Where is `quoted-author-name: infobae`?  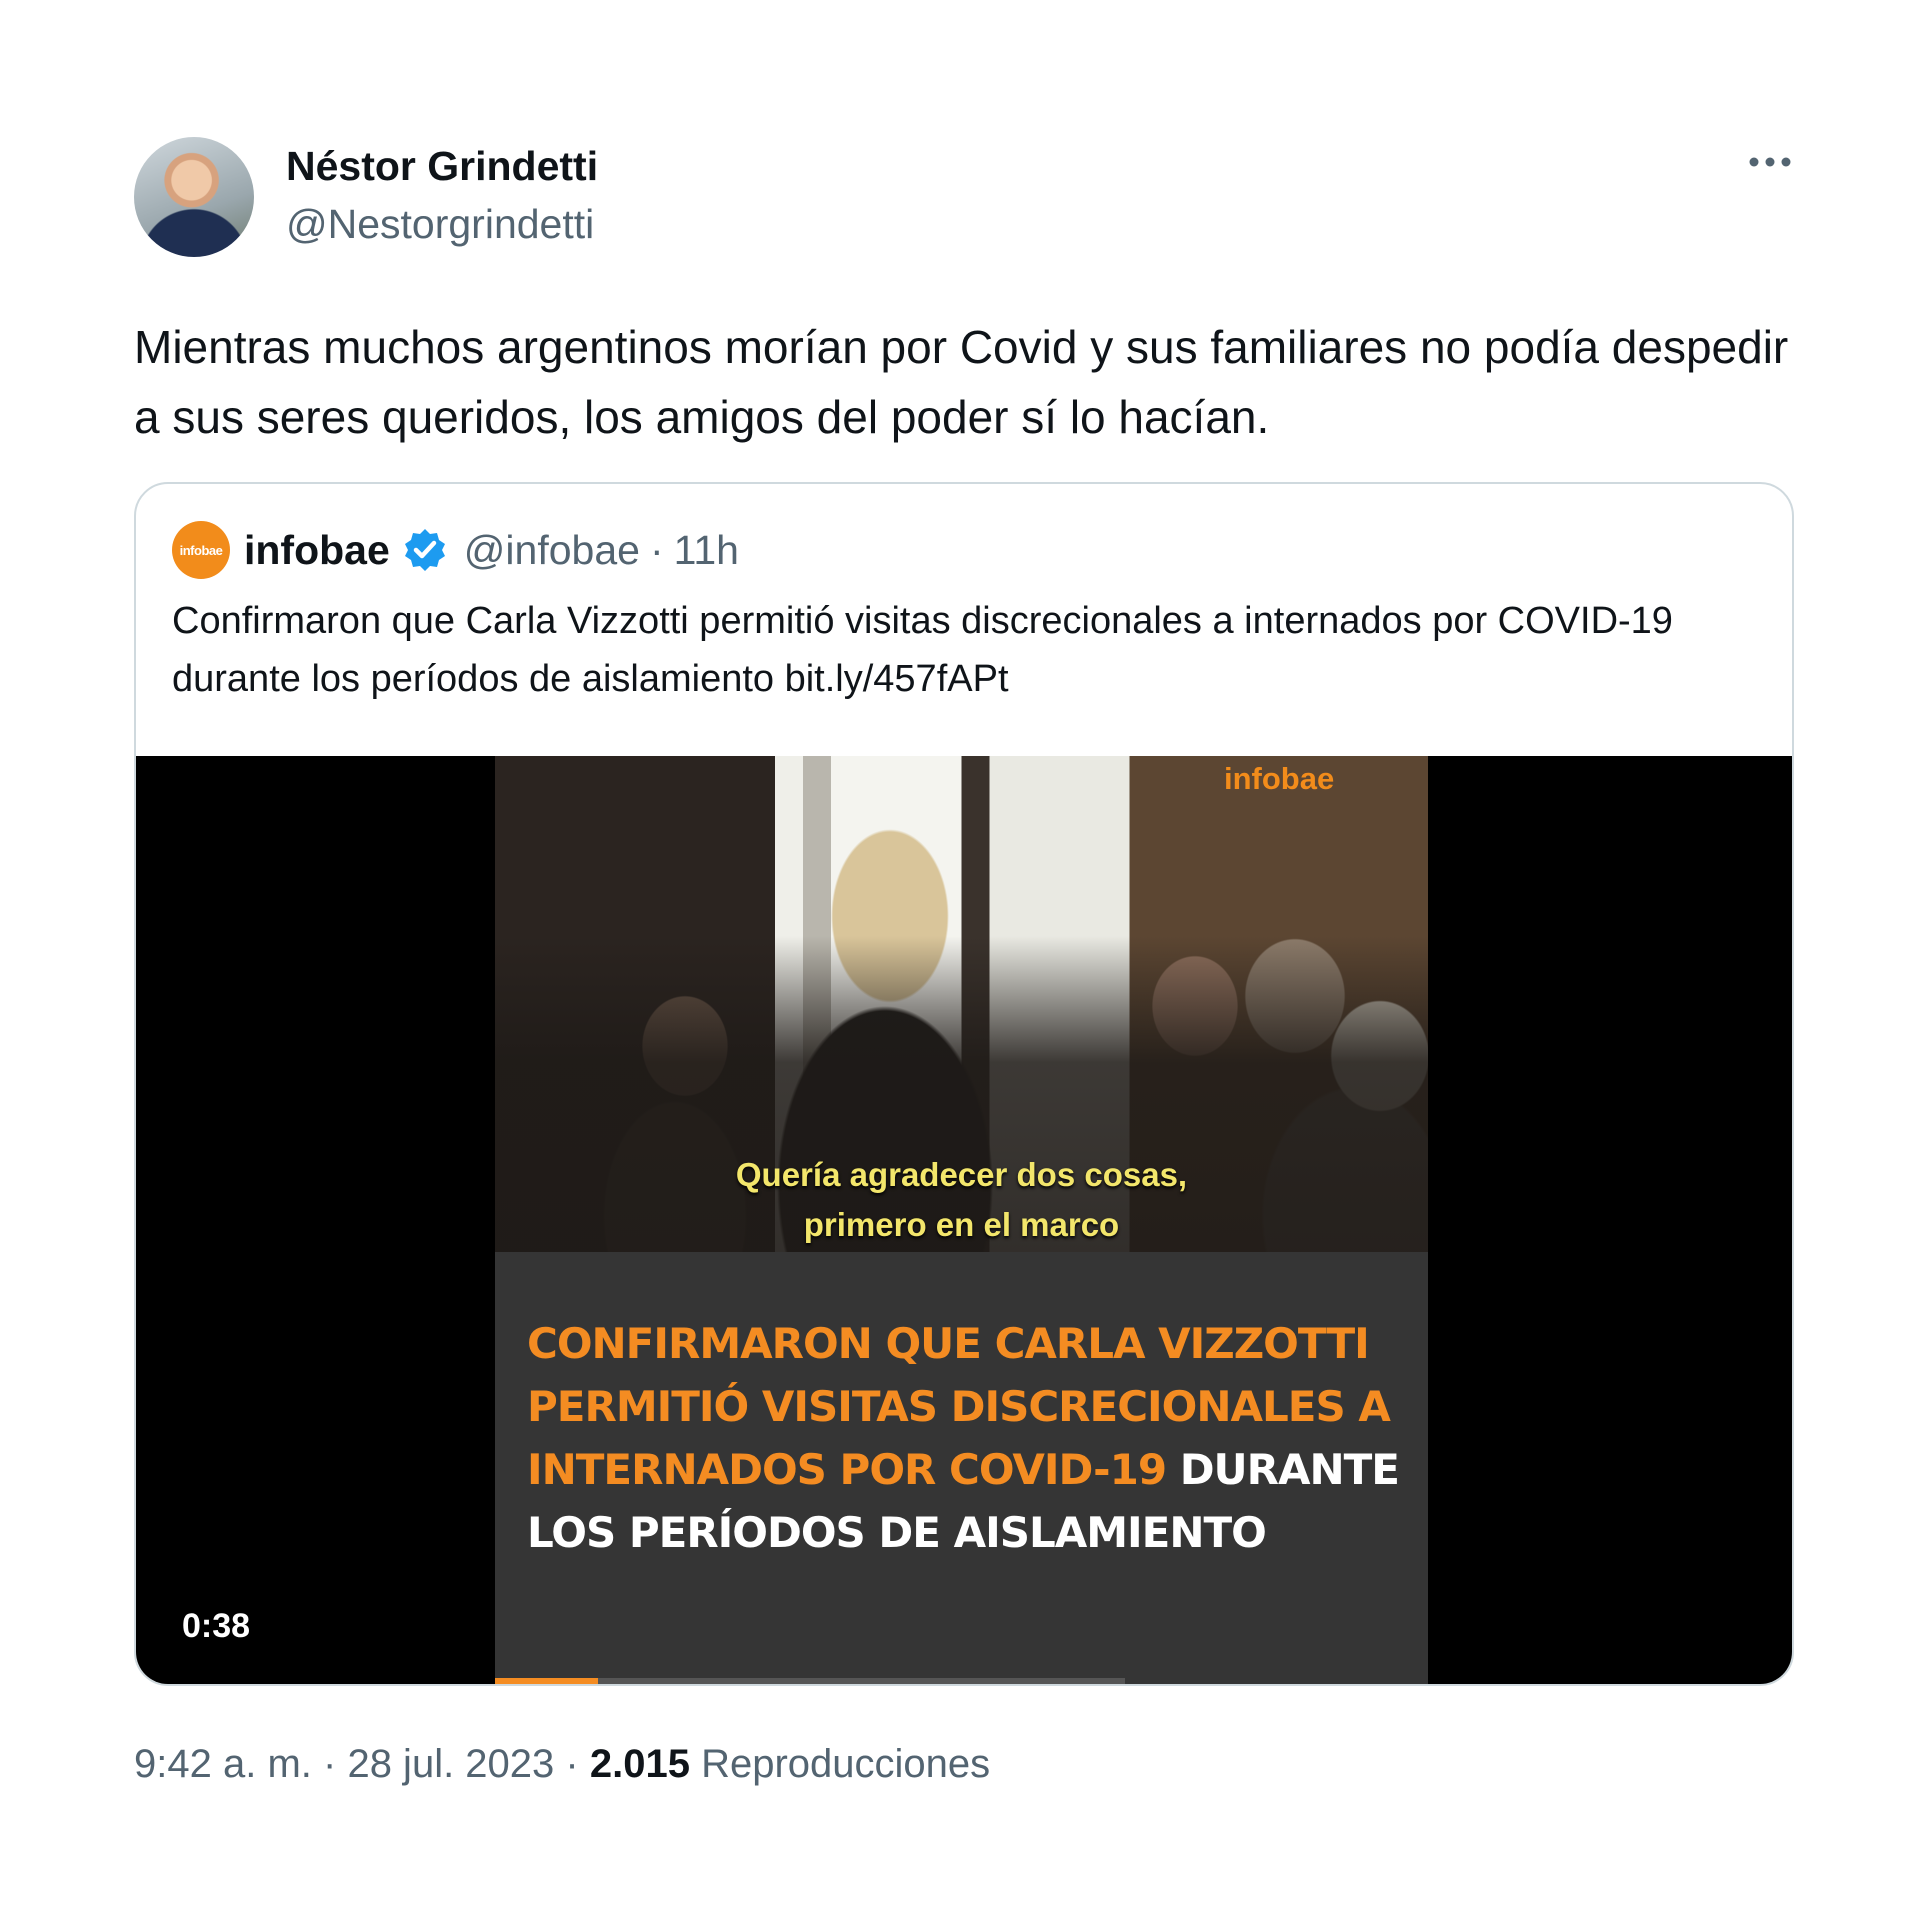 quoted-author-name: infobae is located at coordinates (317, 550).